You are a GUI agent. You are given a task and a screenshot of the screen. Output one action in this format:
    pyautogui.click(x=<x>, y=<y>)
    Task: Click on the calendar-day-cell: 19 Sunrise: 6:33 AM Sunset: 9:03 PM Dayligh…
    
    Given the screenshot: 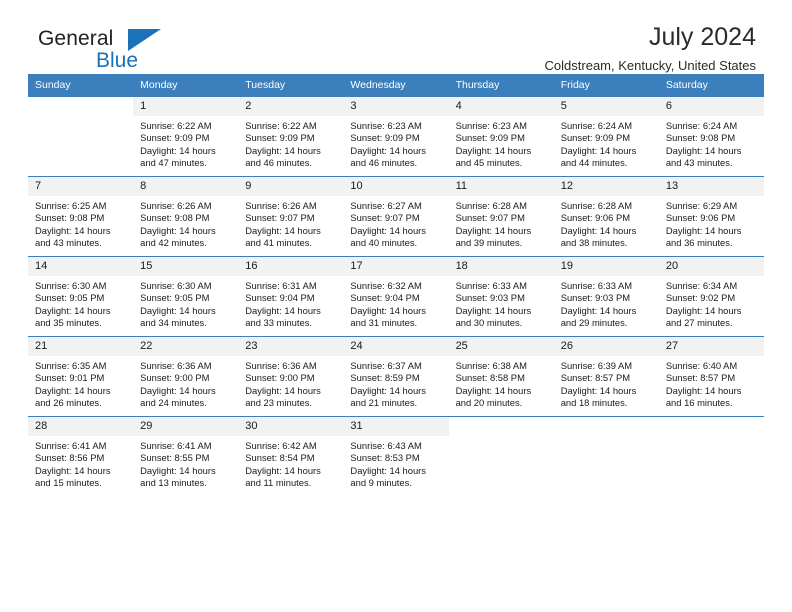 What is the action you would take?
    pyautogui.click(x=606, y=296)
    